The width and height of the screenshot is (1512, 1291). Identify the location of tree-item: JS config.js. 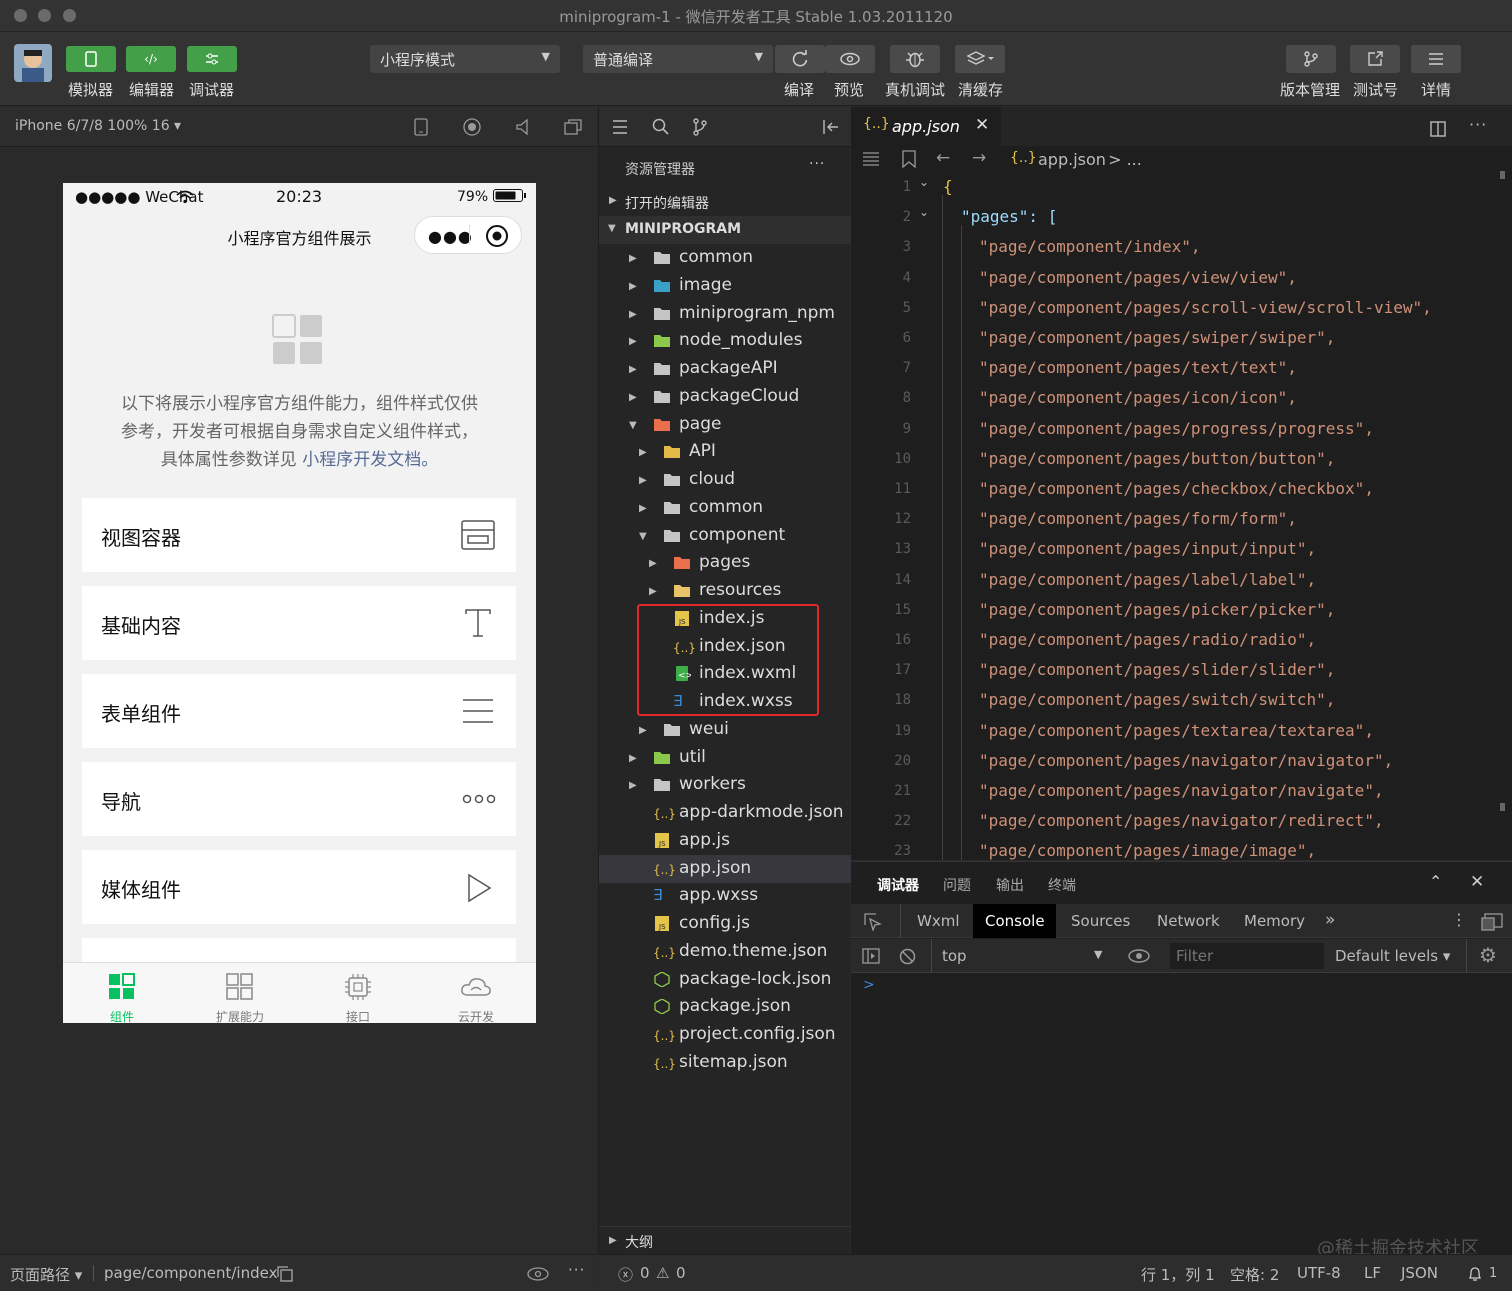
(725, 924).